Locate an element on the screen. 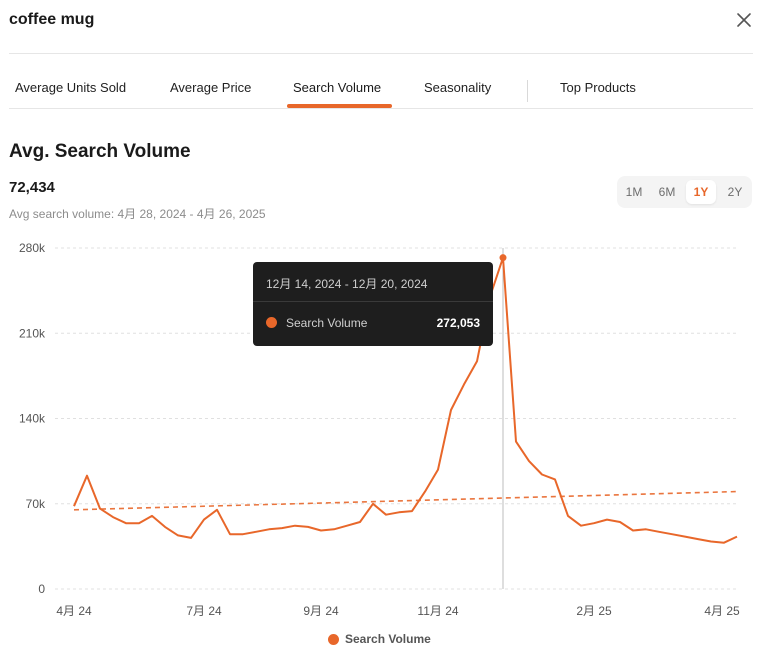 Image resolution: width=768 pixels, height=658 pixels. legend-swatch is located at coordinates (333, 639).